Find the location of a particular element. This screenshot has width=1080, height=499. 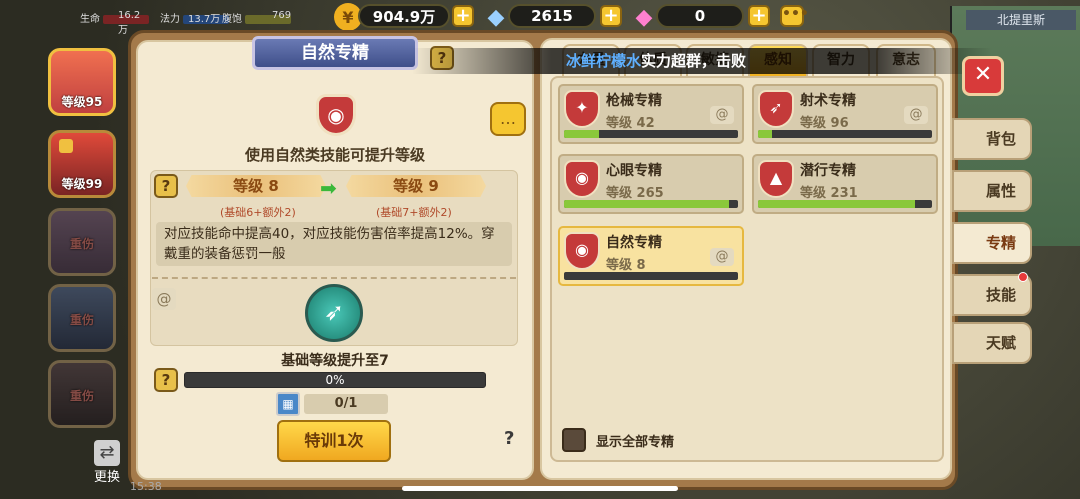

gold-amount: 904.9万 is located at coordinates (404, 16).